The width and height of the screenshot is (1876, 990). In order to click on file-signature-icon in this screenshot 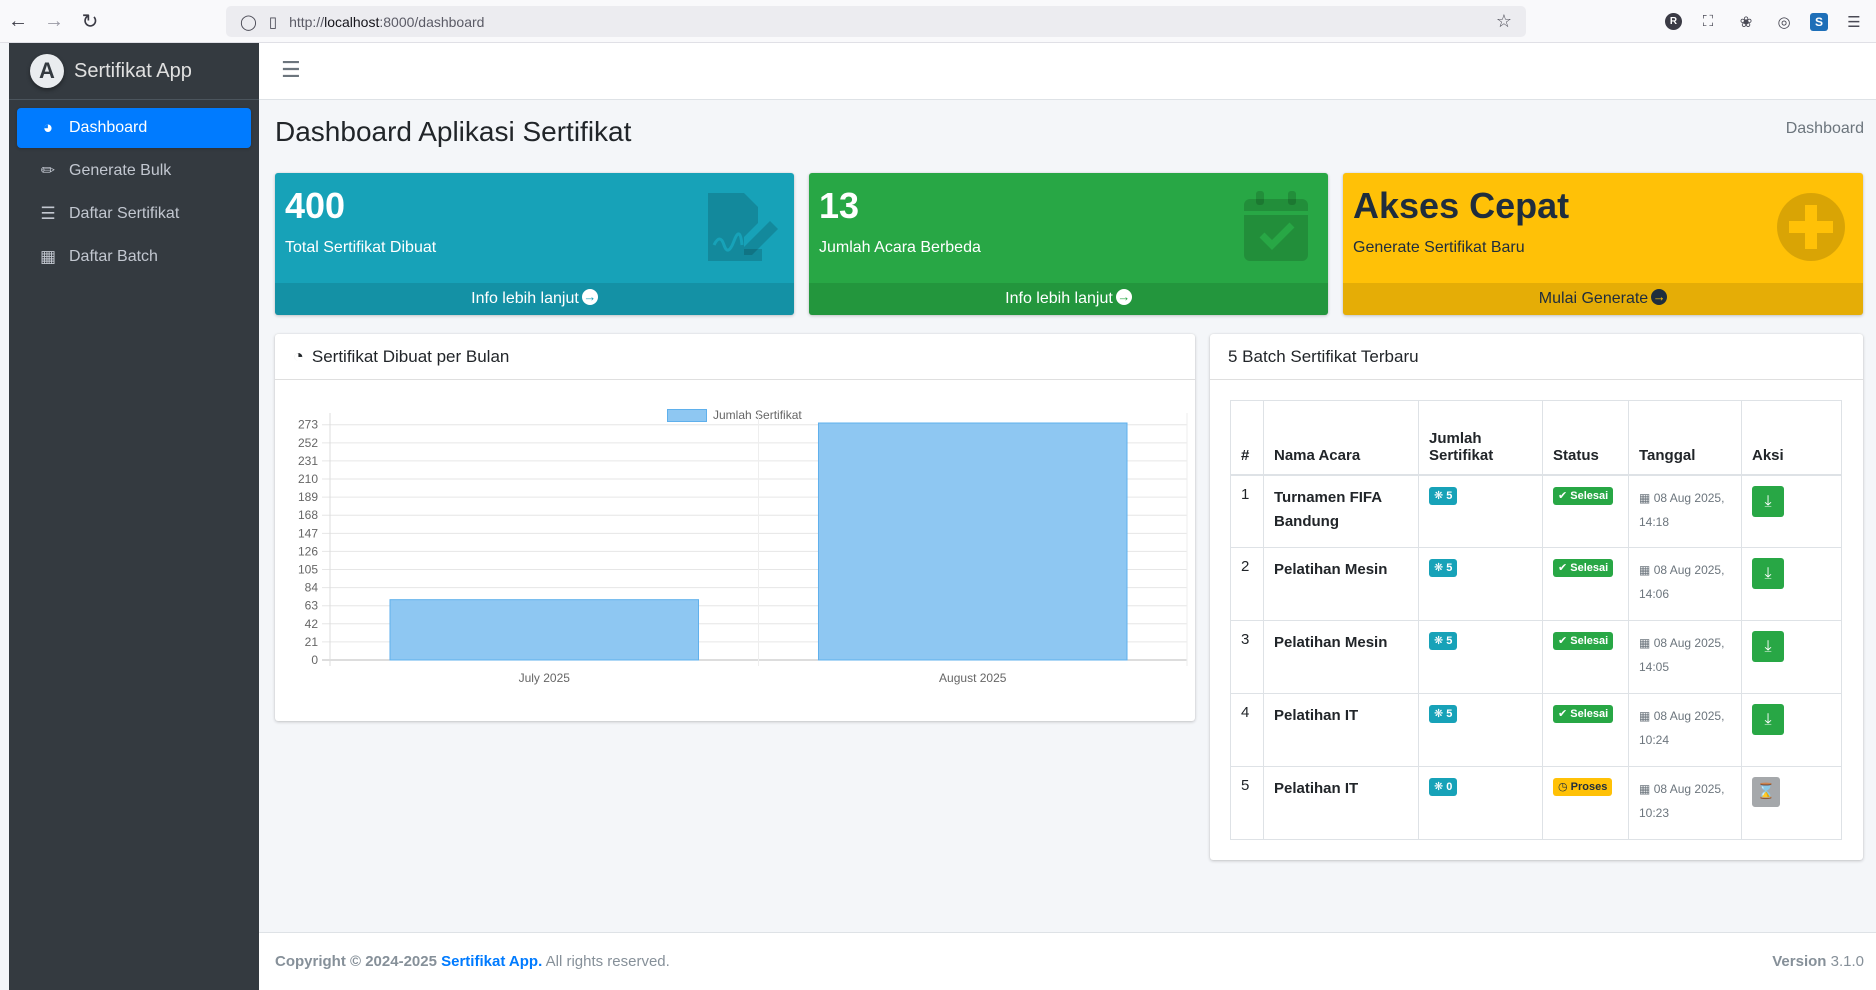, I will do `click(743, 227)`.